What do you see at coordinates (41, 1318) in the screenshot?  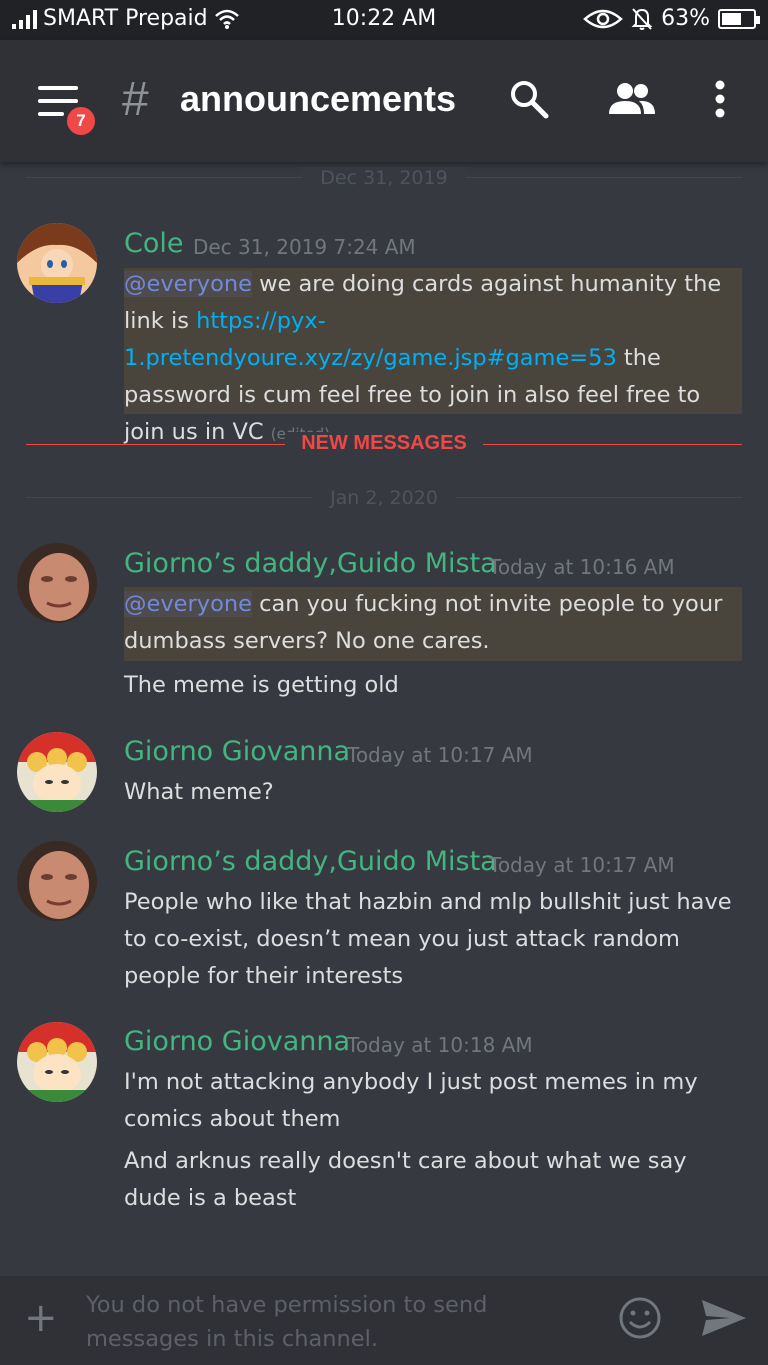 I see `plus-icon: +` at bounding box center [41, 1318].